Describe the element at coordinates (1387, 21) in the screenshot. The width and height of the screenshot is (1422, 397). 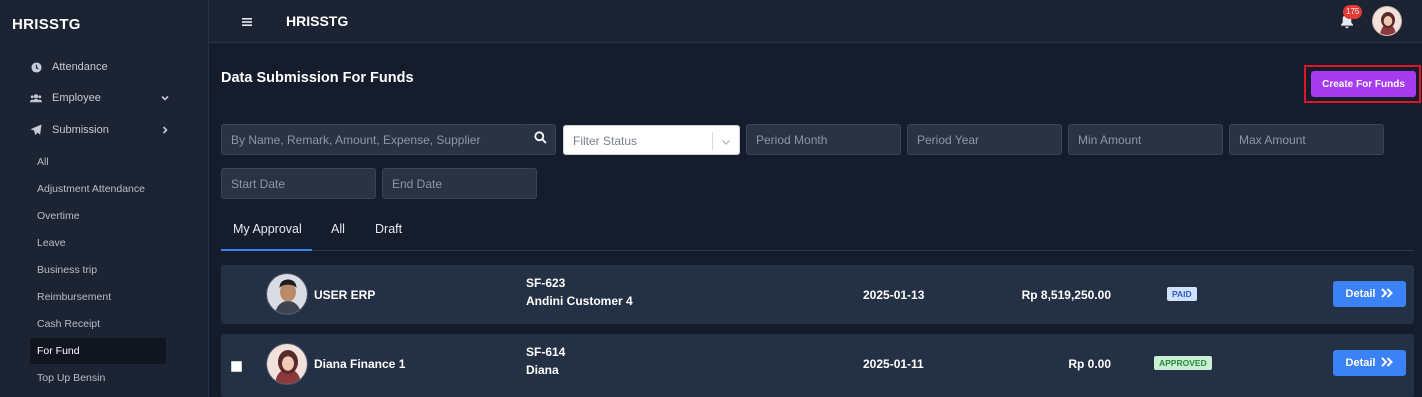
I see `user-avatar` at that location.